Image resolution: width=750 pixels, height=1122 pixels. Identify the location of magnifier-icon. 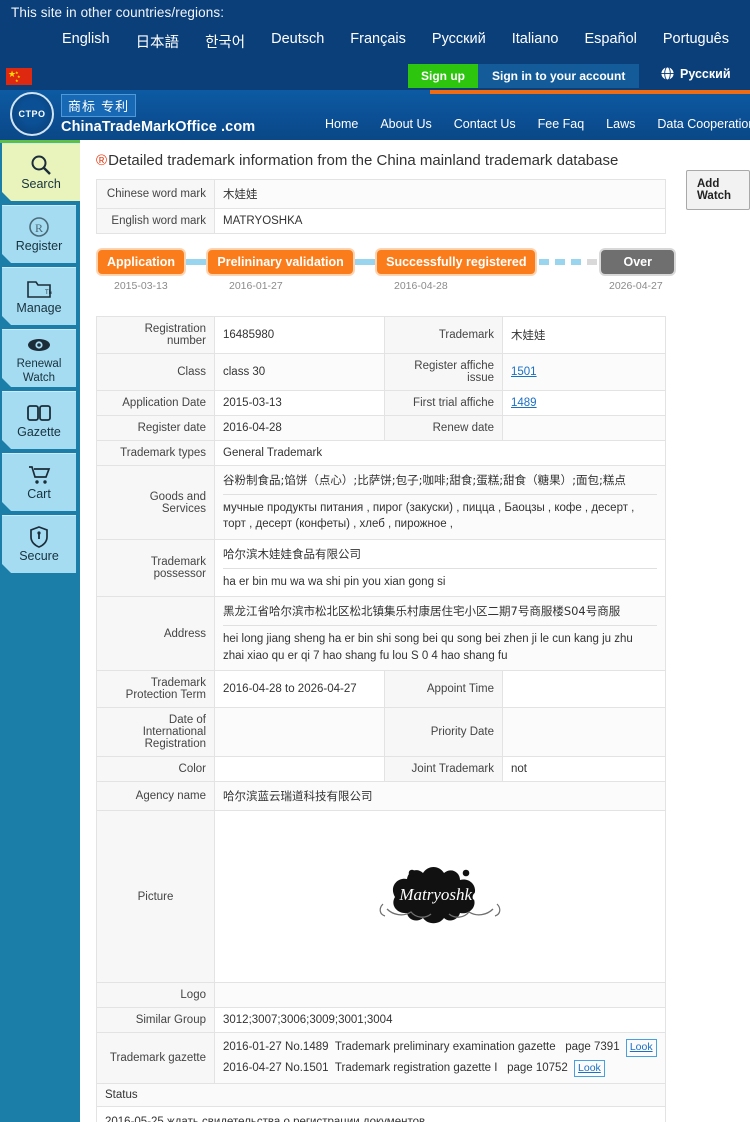
(41, 165).